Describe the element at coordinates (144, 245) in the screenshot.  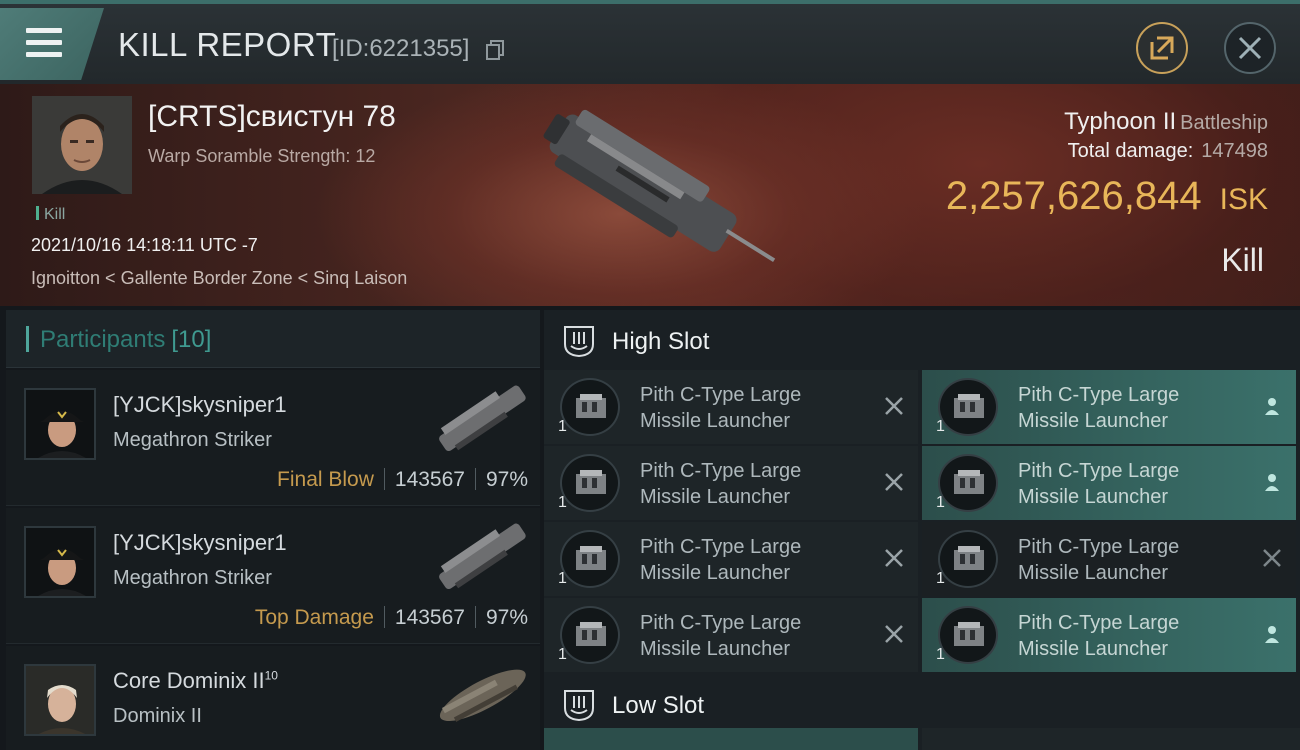
I see `kill-datetime: 2021/10/16 14:18:11 UTC -7` at that location.